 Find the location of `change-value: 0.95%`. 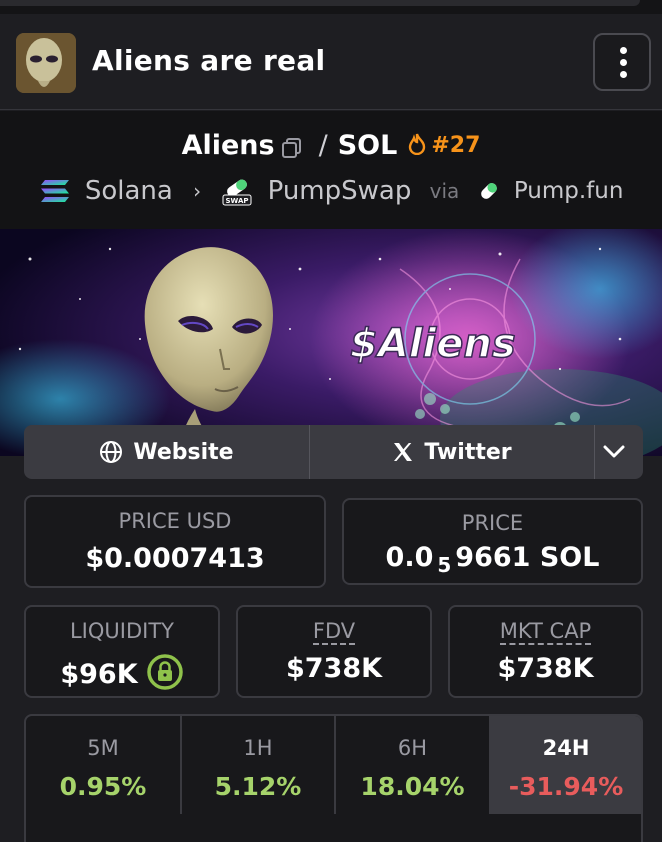

change-value: 0.95% is located at coordinates (103, 786).